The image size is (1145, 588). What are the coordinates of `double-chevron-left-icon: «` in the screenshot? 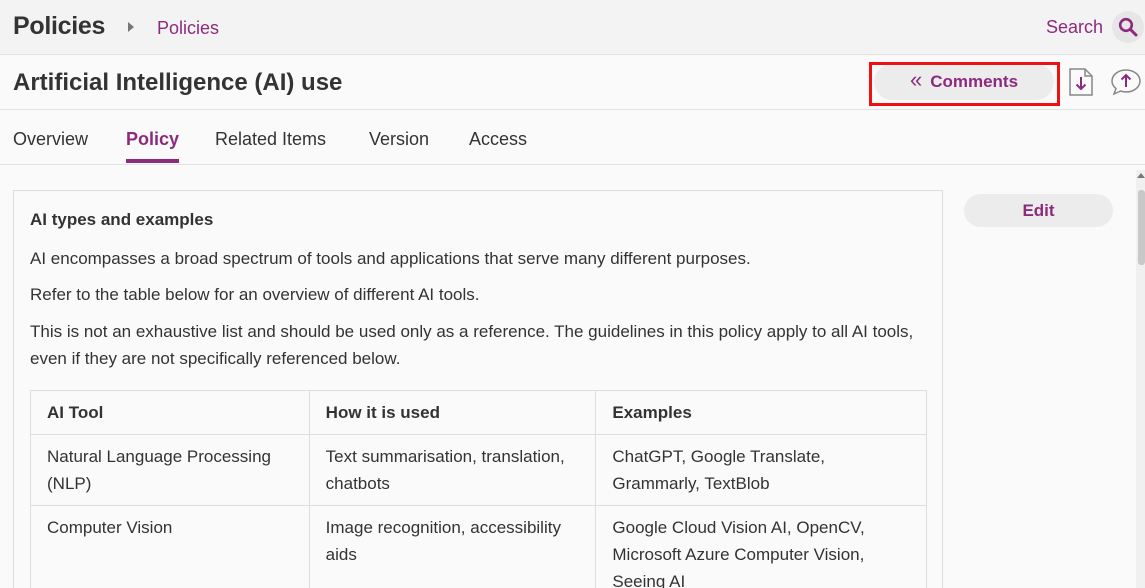 It's located at (916, 79).